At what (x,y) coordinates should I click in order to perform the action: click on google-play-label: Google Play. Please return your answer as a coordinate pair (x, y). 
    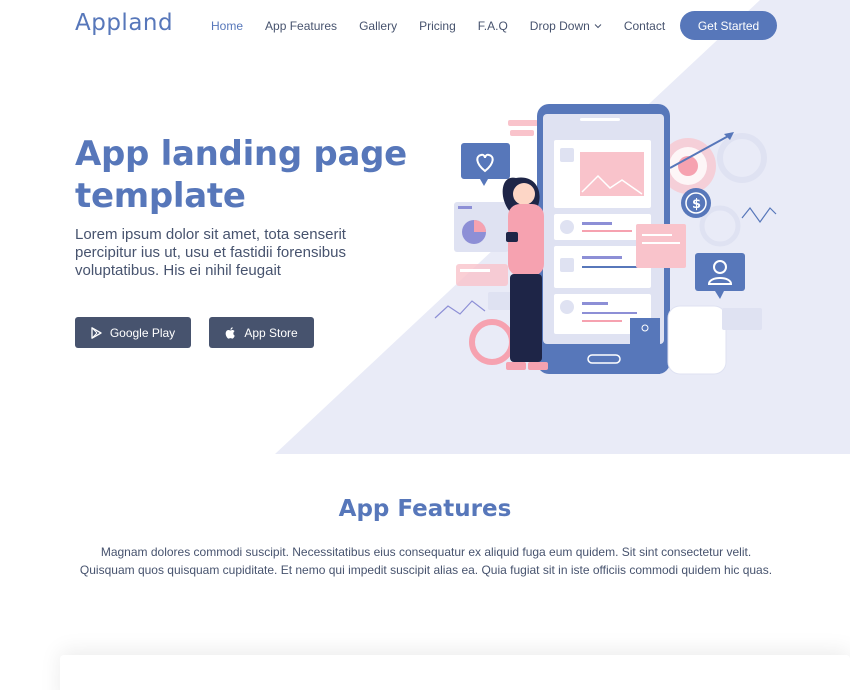
    Looking at the image, I should click on (142, 332).